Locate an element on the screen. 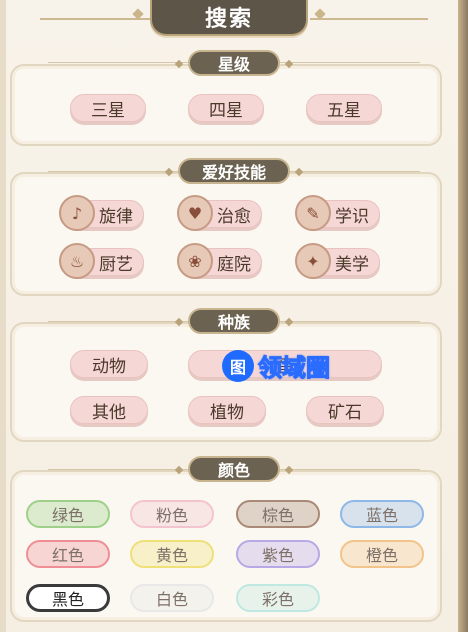 Image resolution: width=468 pixels, height=632 pixels. filter-hobby-label: 美学 is located at coordinates (352, 264).